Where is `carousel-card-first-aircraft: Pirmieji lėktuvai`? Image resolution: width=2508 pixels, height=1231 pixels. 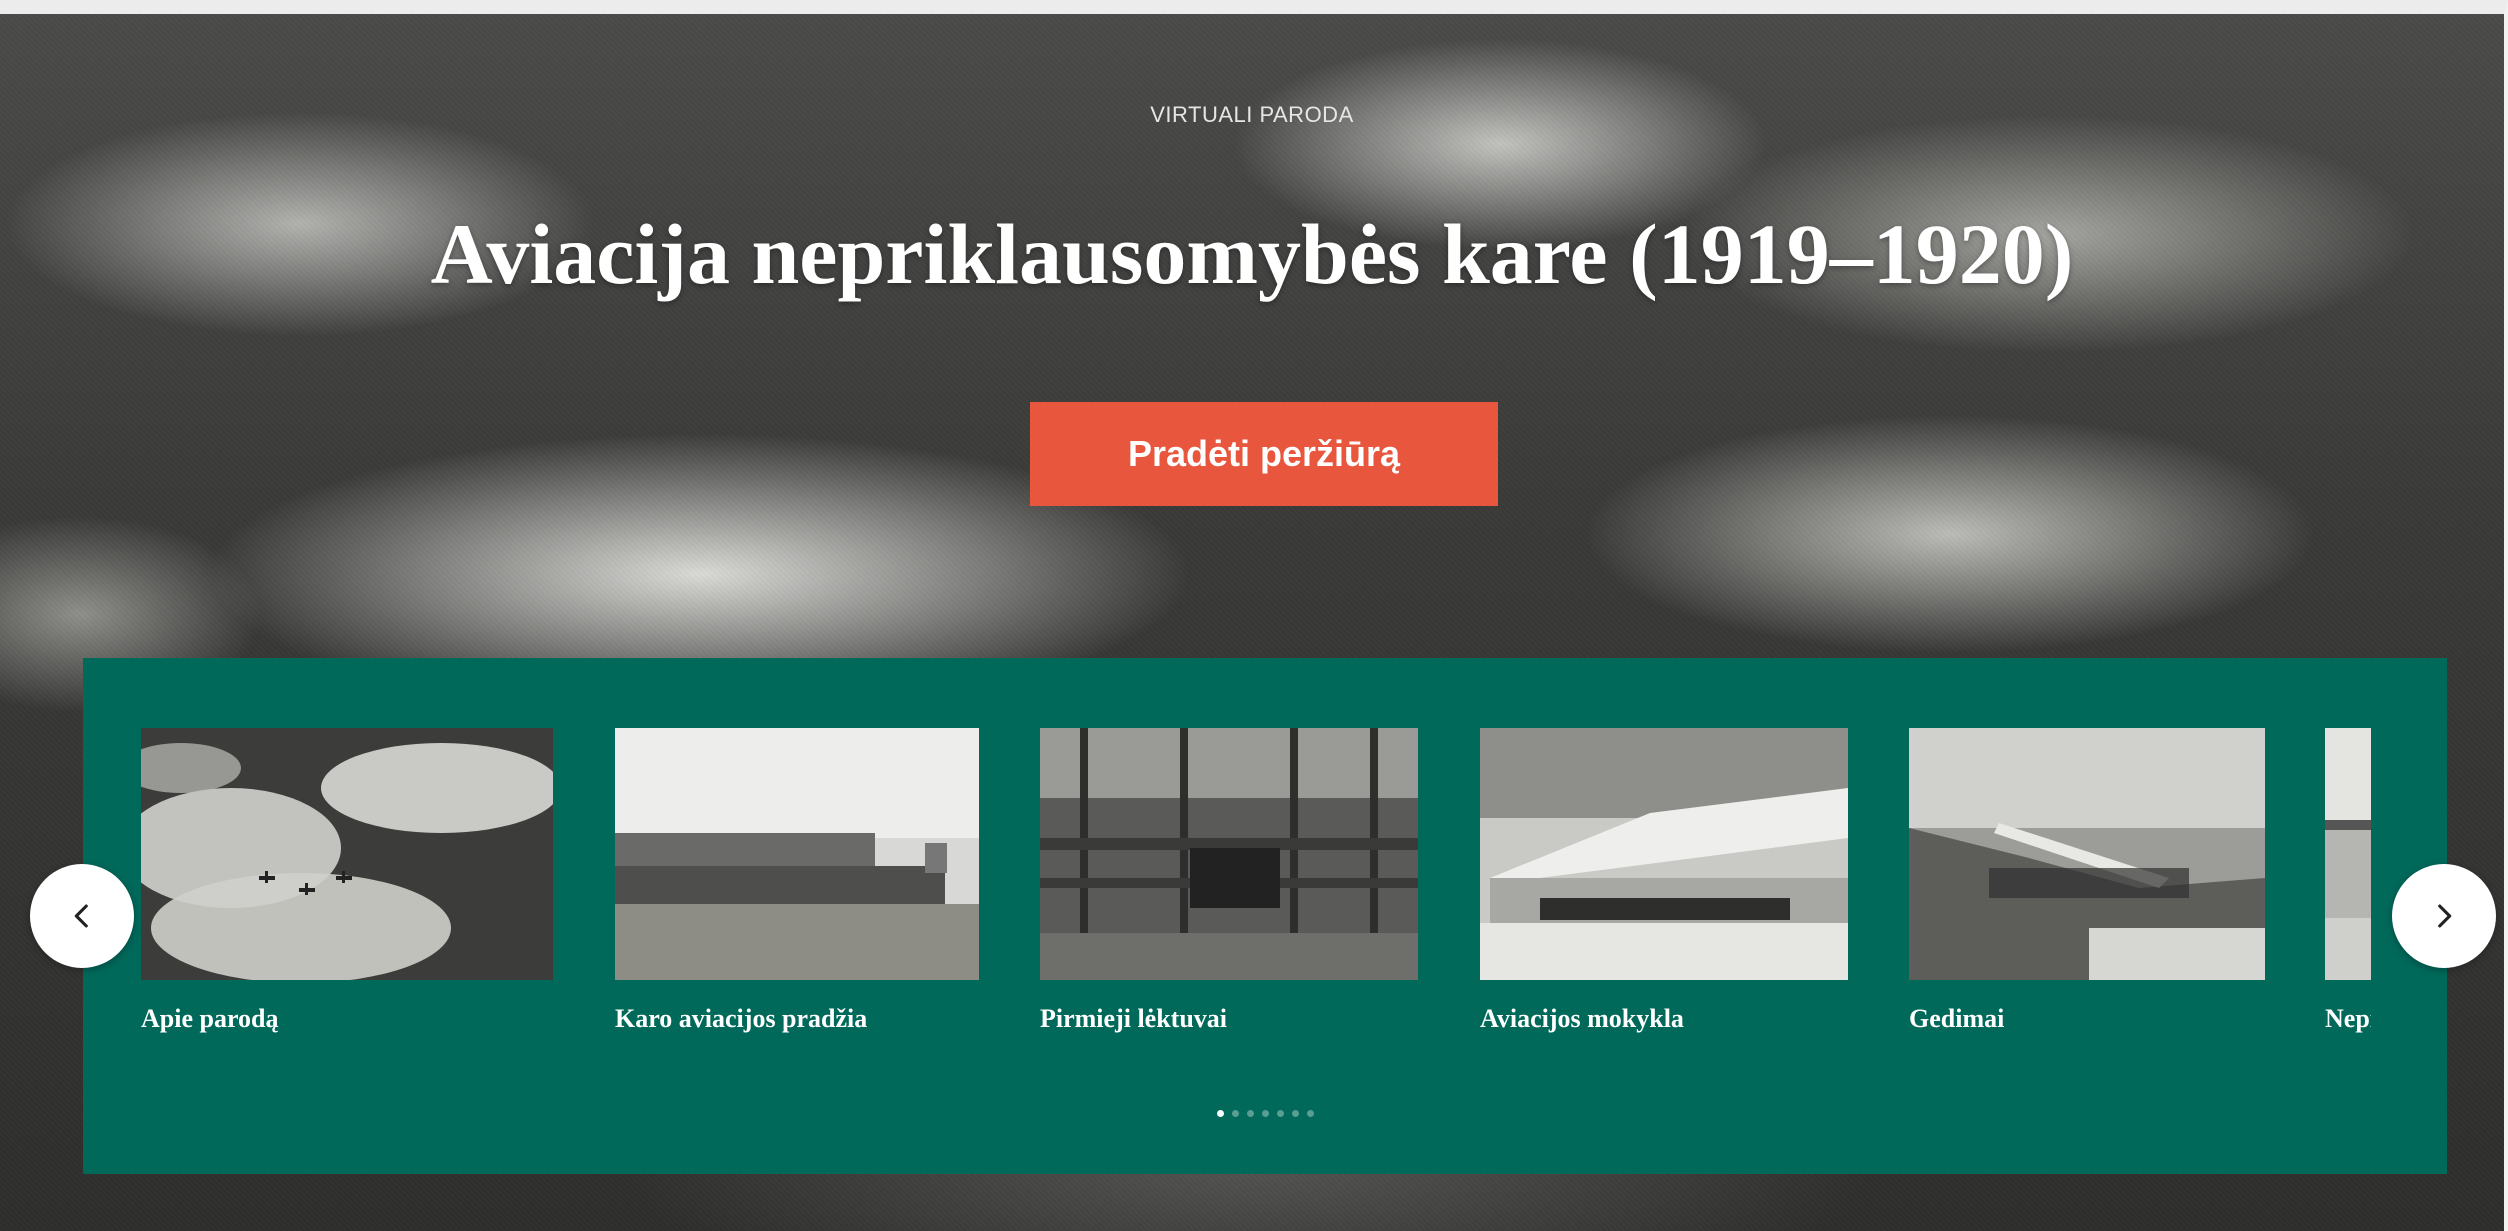
carousel-card-first-aircraft: Pirmieji lėktuvai is located at coordinates (1229, 881).